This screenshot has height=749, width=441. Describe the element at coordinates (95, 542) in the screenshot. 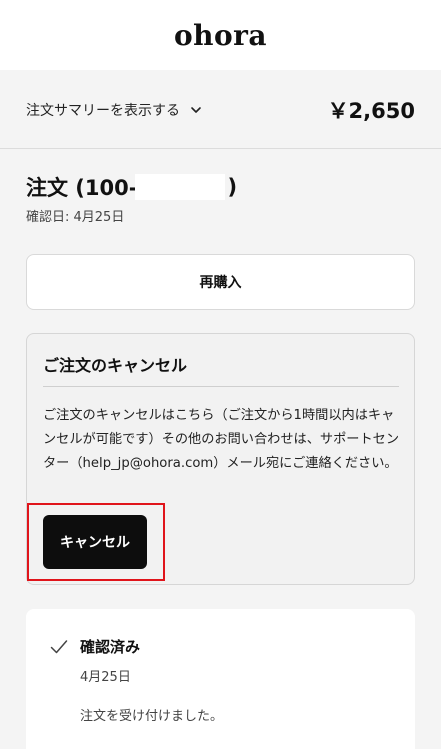

I see `cancel-button: キャンセル` at that location.